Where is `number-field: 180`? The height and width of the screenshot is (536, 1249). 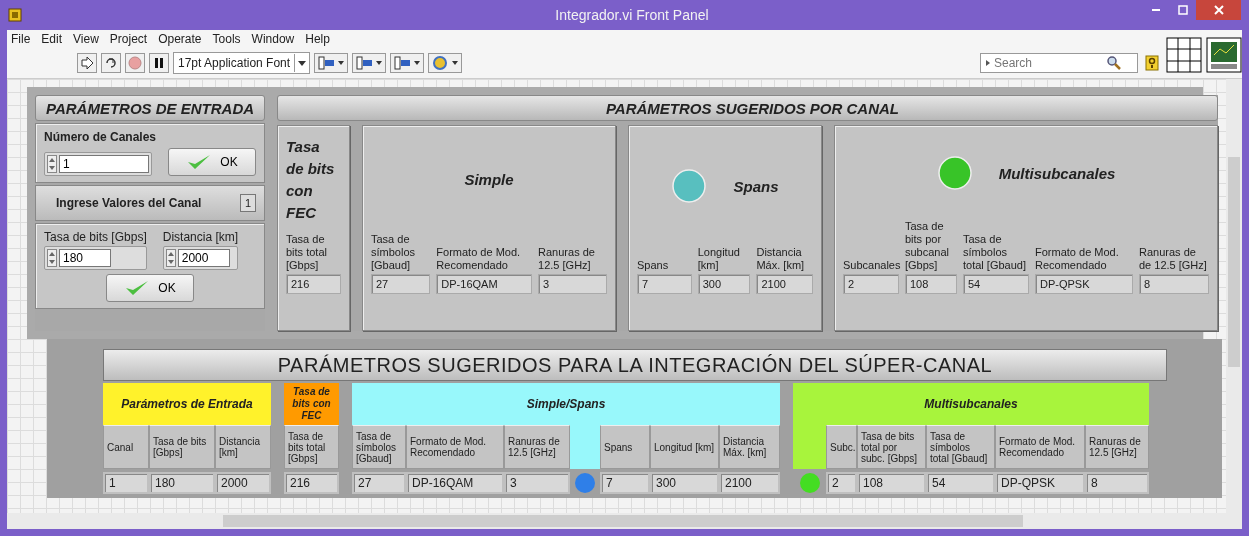 number-field: 180 is located at coordinates (85, 258).